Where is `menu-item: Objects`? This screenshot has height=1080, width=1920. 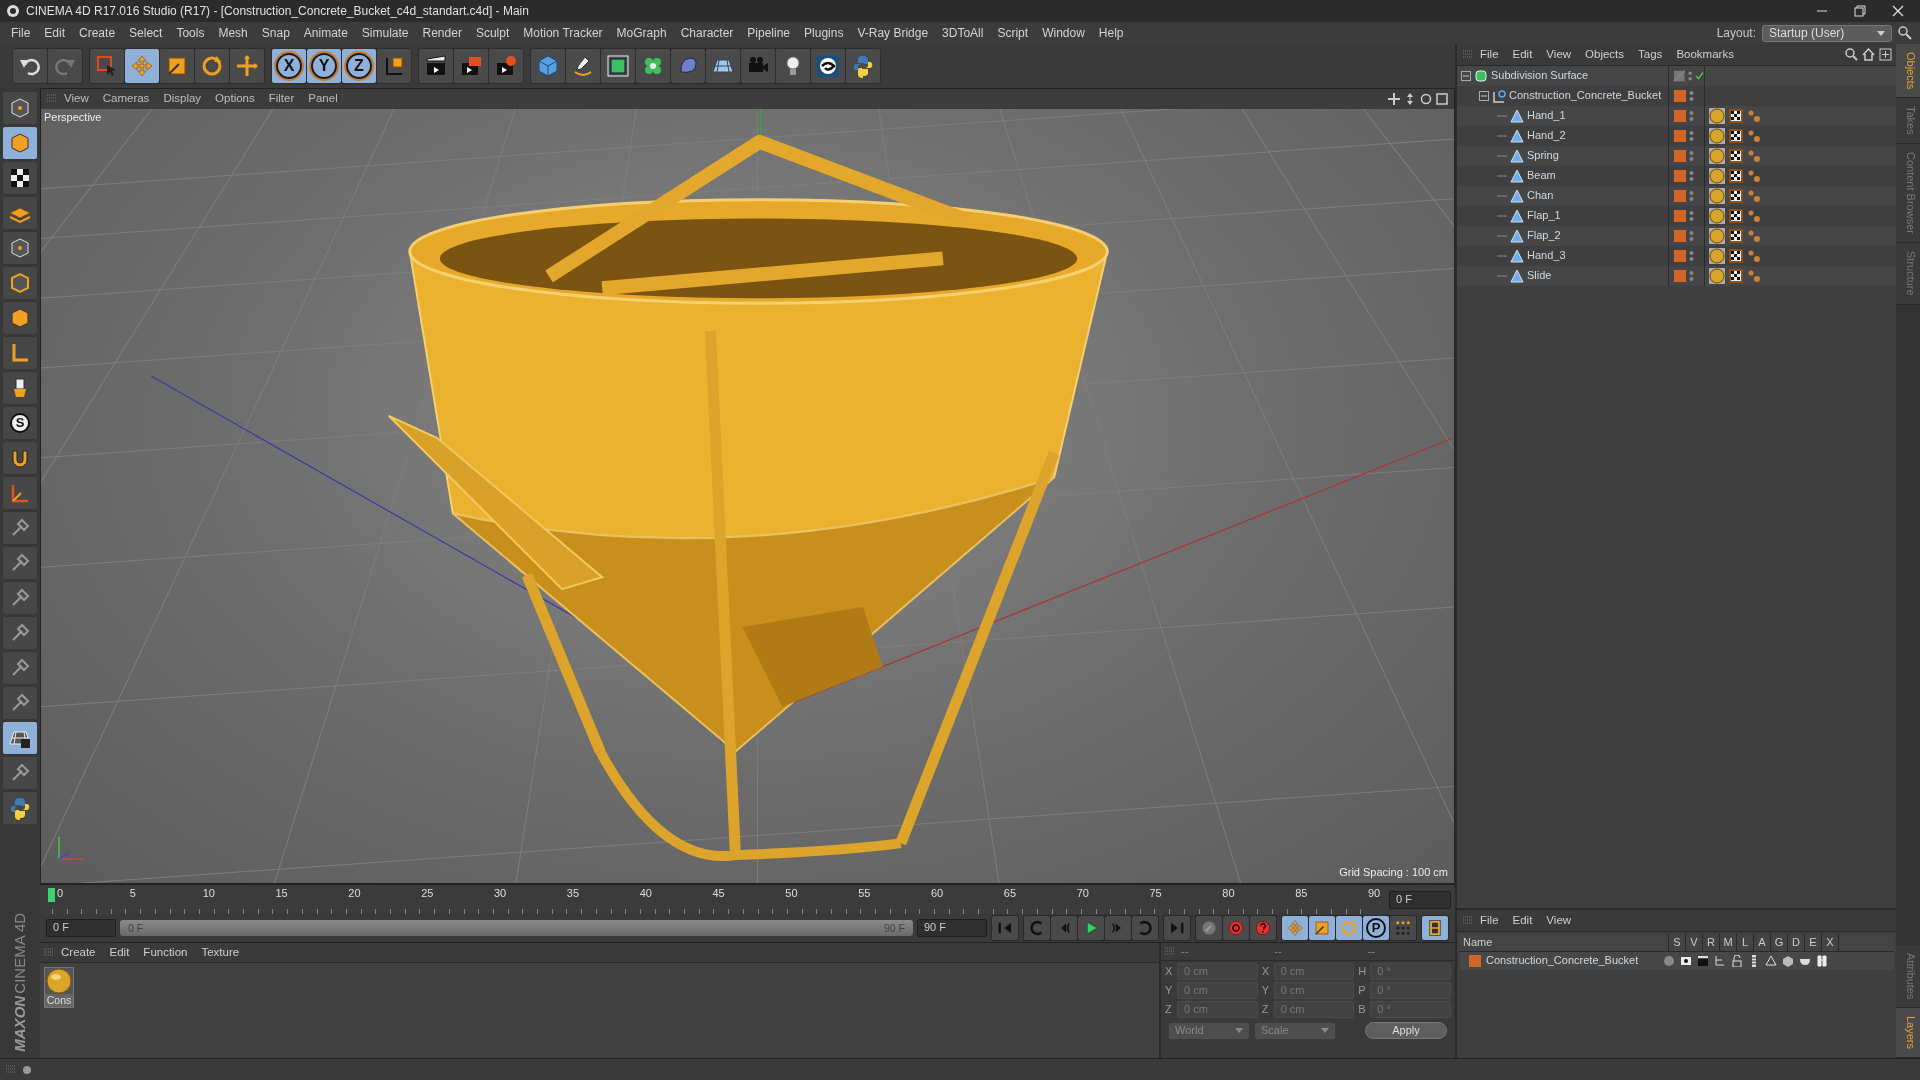
menu-item: Objects is located at coordinates (1605, 54).